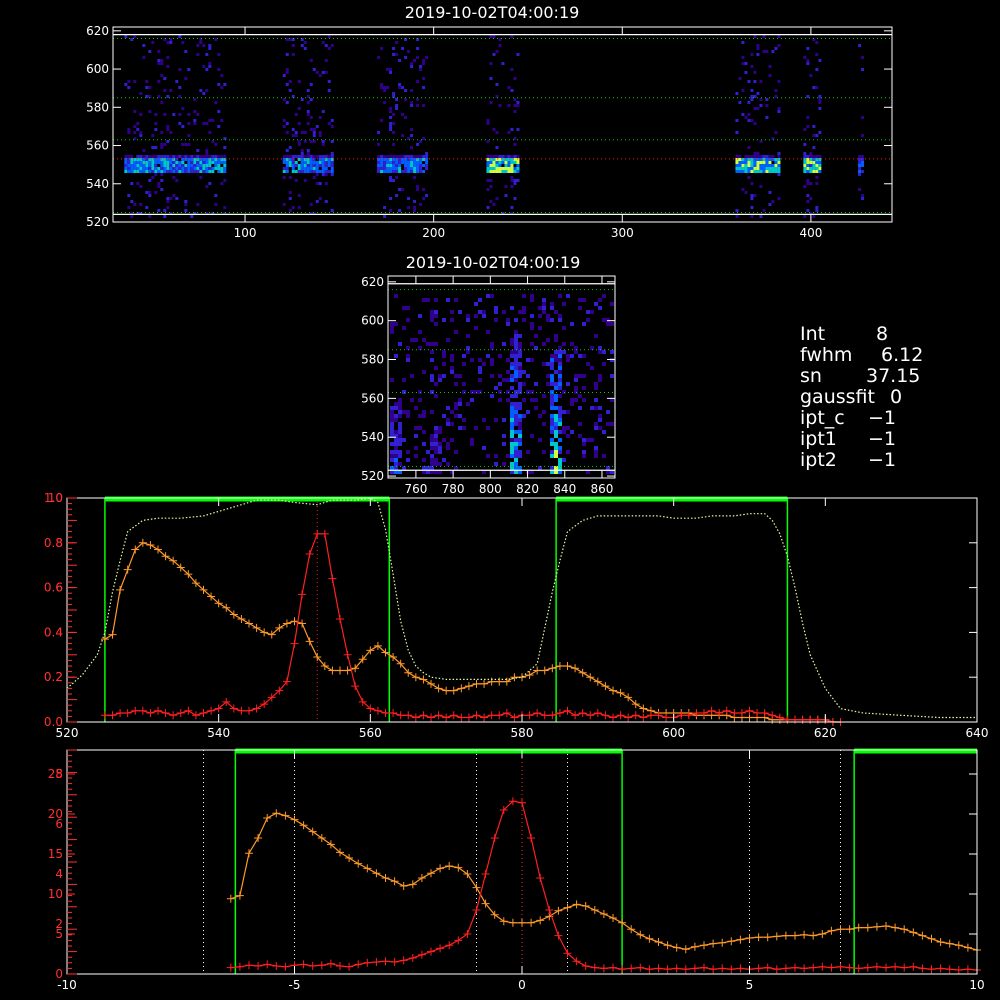  I want to click on y2-tick-label: 4, so click(59, 874).